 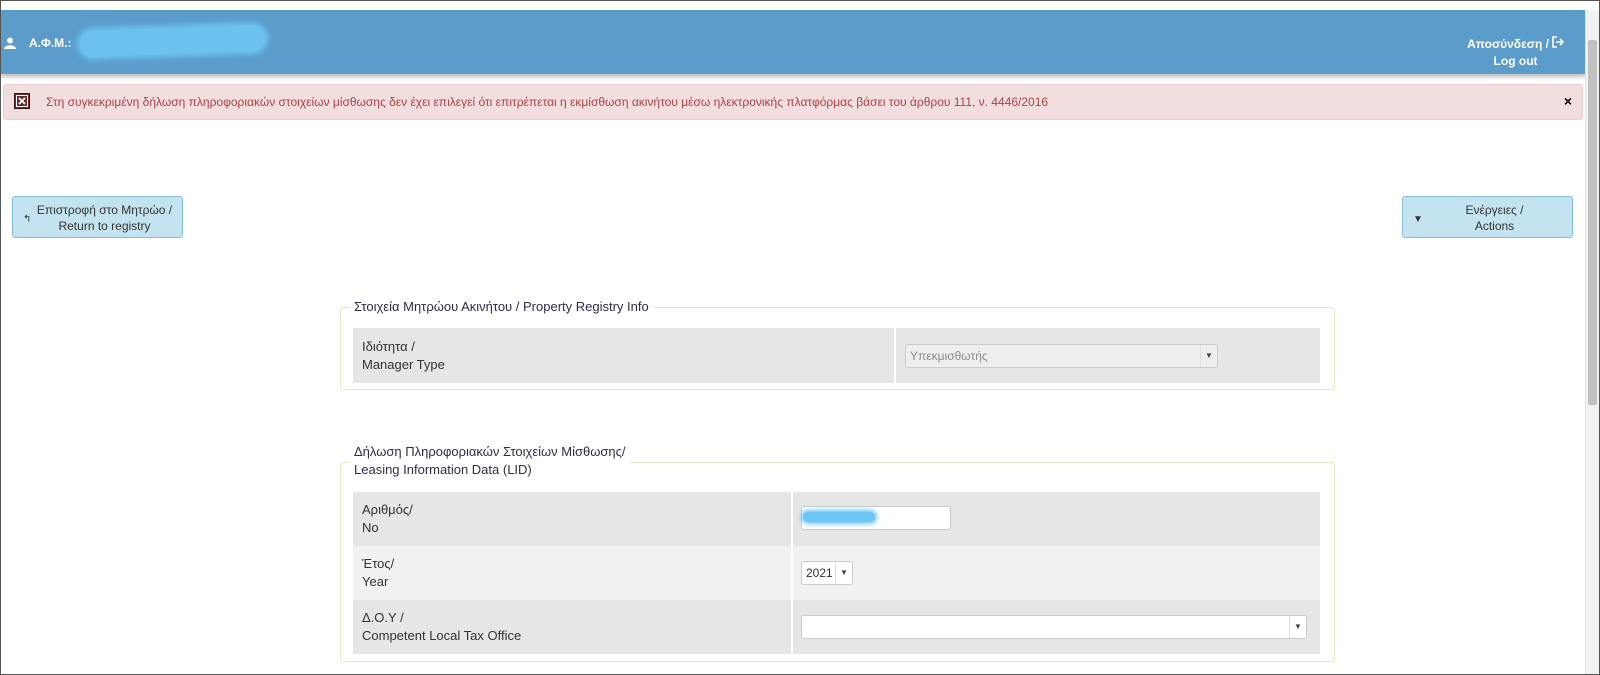 I want to click on lid-number-row: Αριθμός/ No, so click(x=836, y=519).